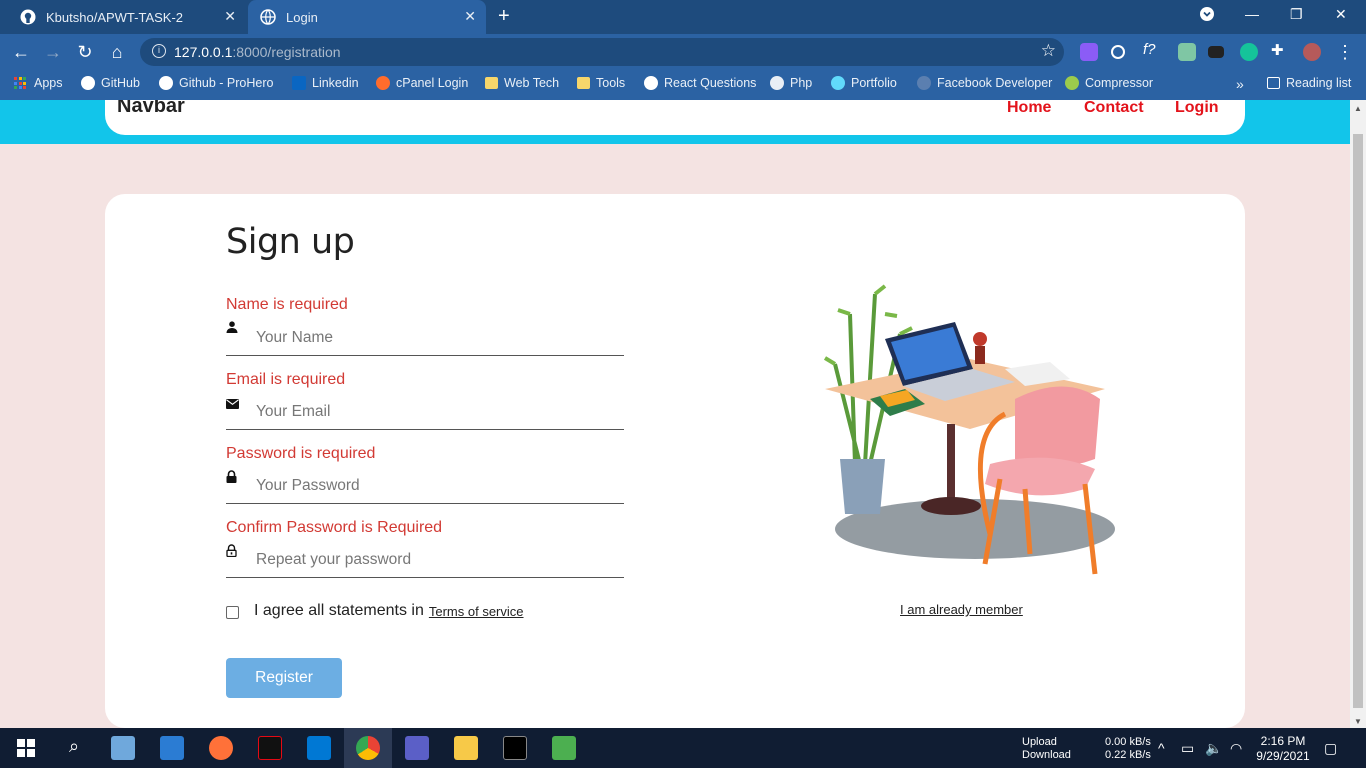 This screenshot has width=1366, height=768. What do you see at coordinates (1197, 108) in the screenshot?
I see `nav-link-login: Login` at bounding box center [1197, 108].